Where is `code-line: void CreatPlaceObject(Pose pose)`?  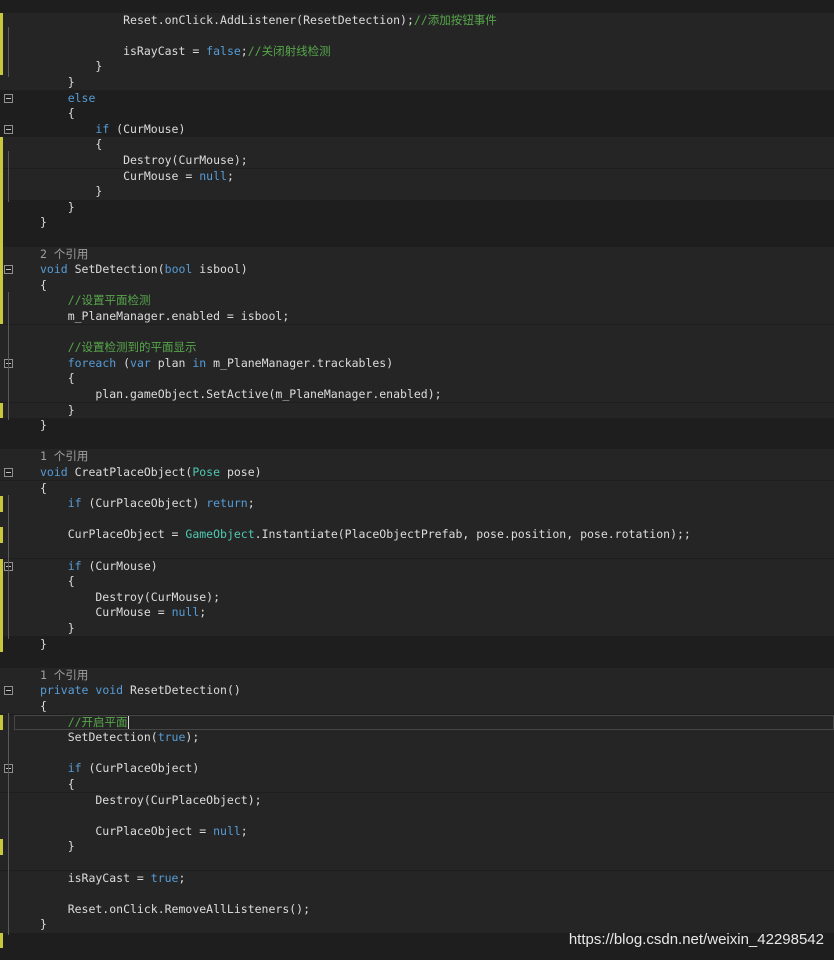
code-line: void CreatPlaceObject(Pose pose) is located at coordinates (417, 472).